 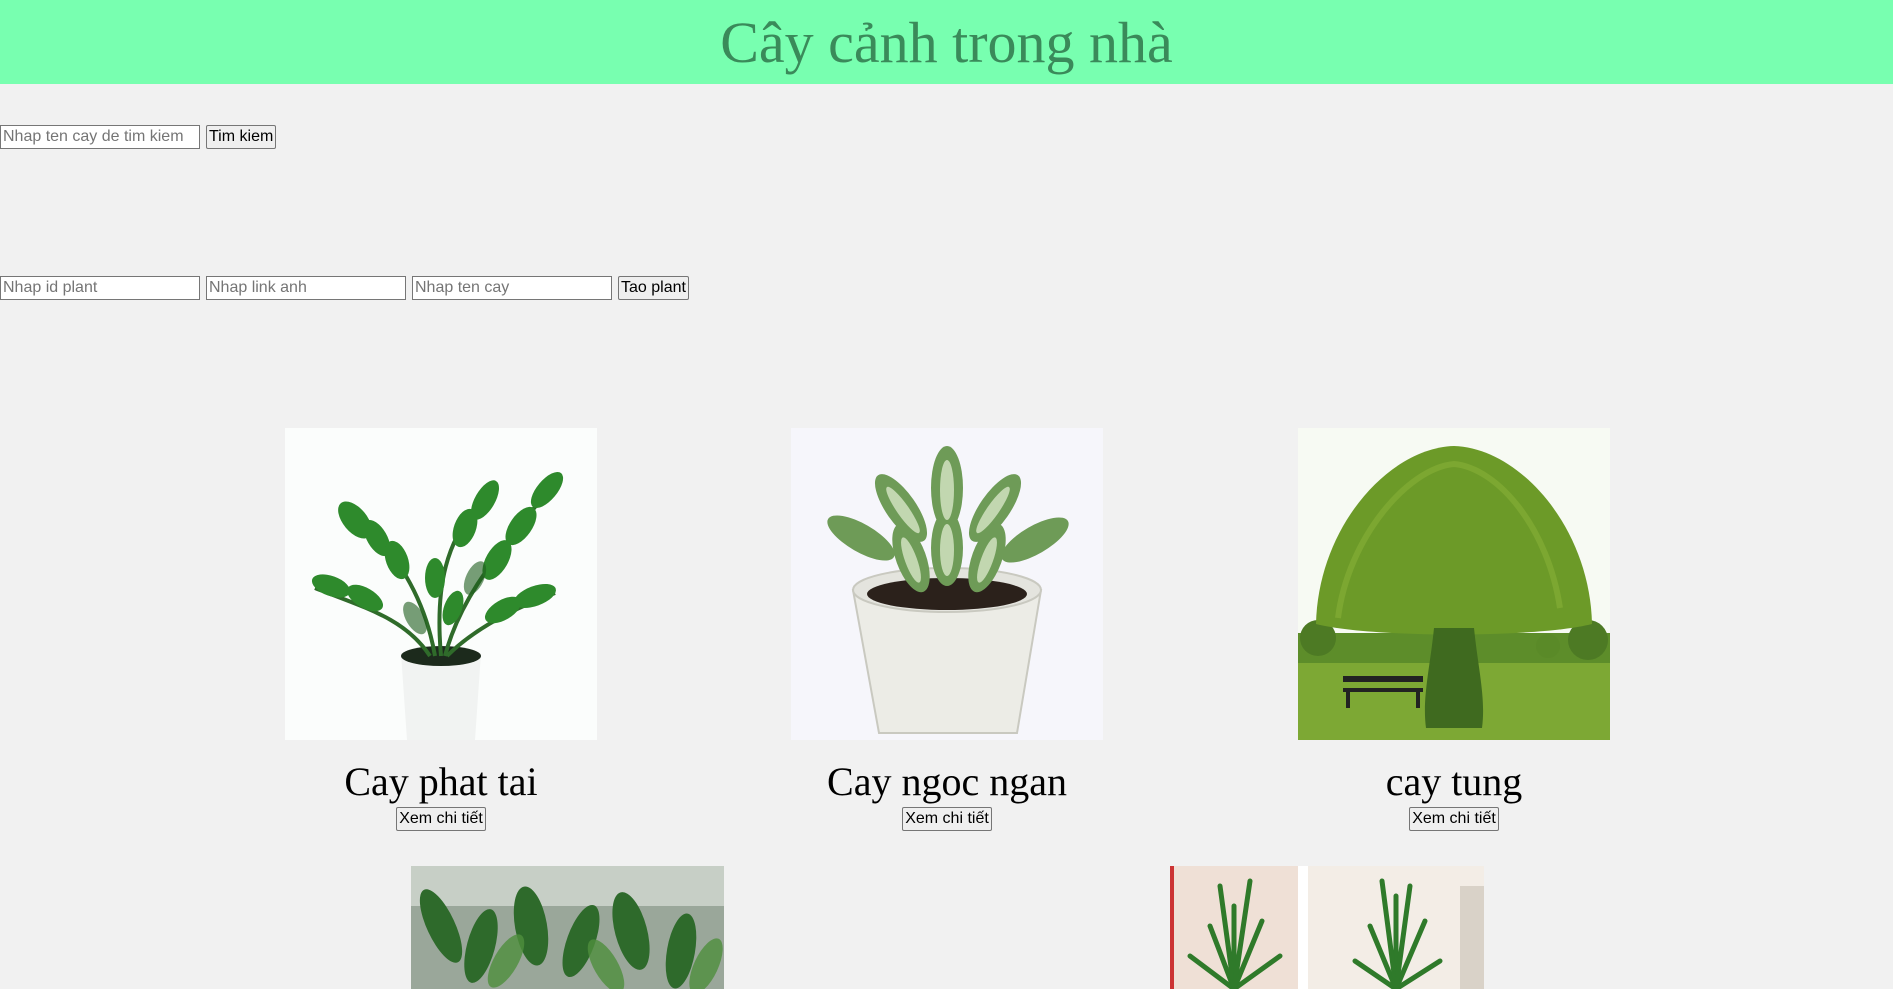 I want to click on greenhouse-plants-image, so click(x=567, y=927).